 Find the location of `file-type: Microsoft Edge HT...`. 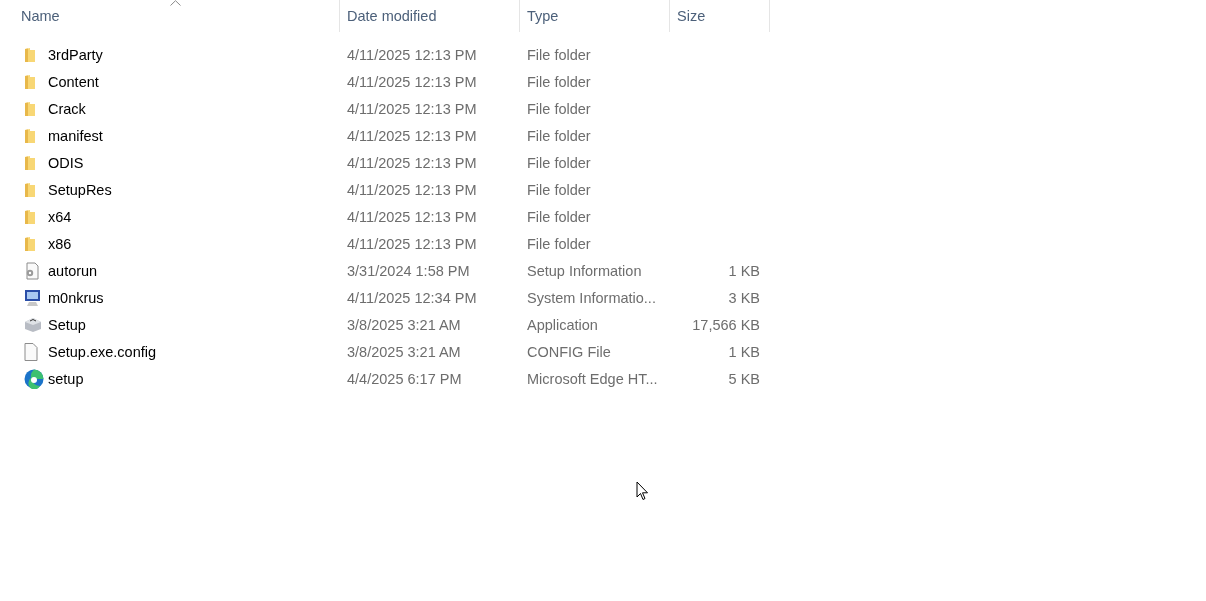

file-type: Microsoft Edge HT... is located at coordinates (592, 378).